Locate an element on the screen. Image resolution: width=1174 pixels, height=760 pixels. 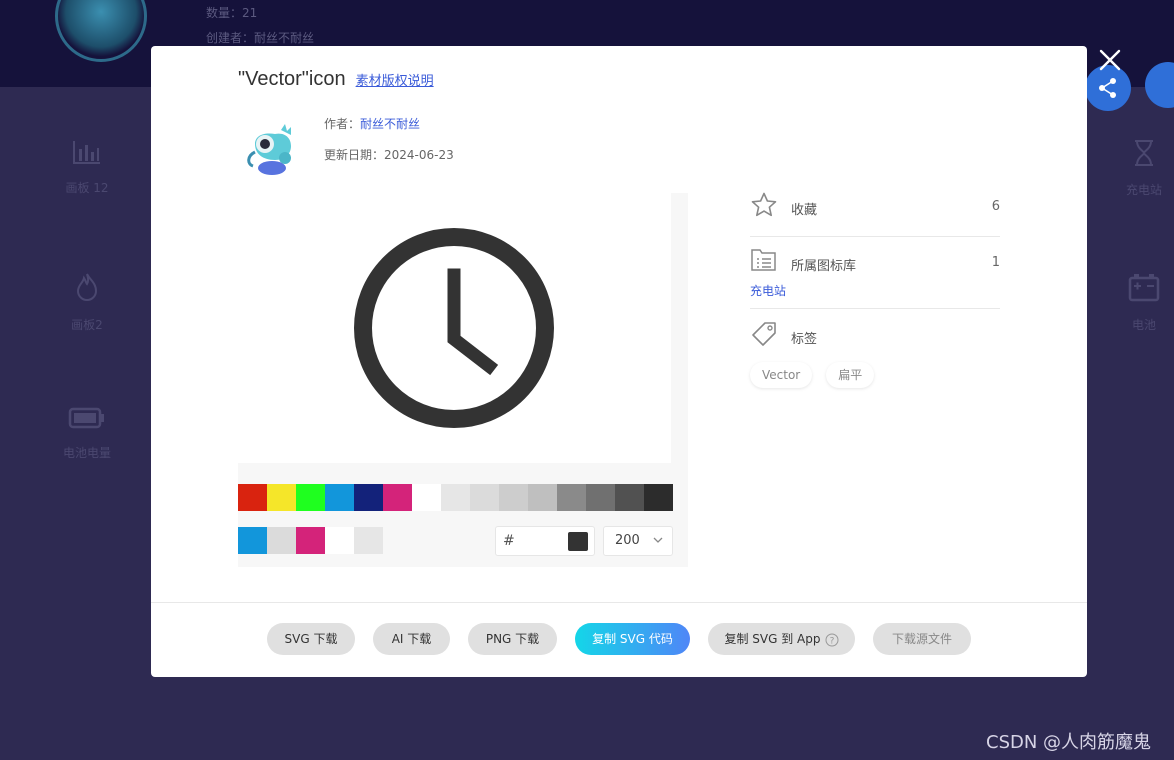
author-line: 作者：耐丝不耐丝 is located at coordinates (372, 123).